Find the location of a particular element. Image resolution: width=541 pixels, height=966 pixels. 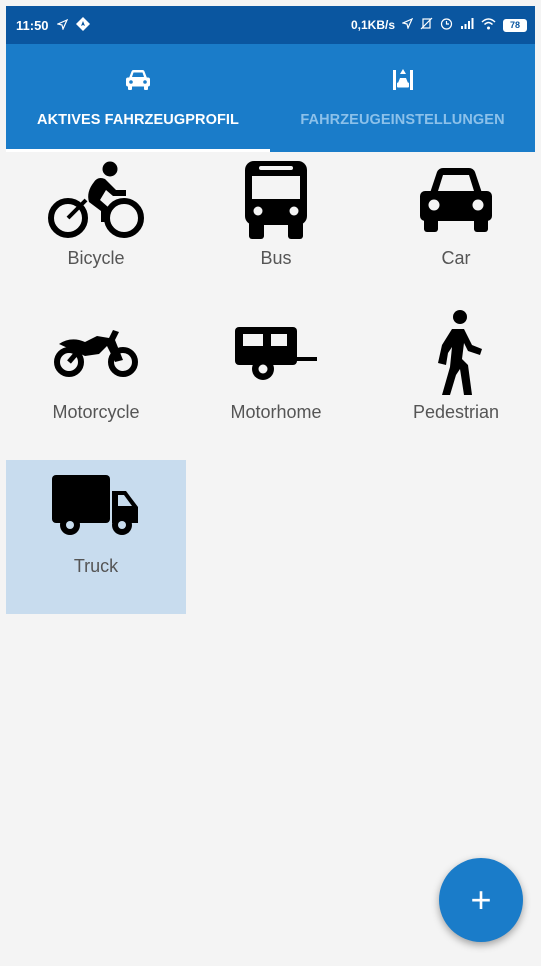

plus-icon: + is located at coordinates (481, 899).